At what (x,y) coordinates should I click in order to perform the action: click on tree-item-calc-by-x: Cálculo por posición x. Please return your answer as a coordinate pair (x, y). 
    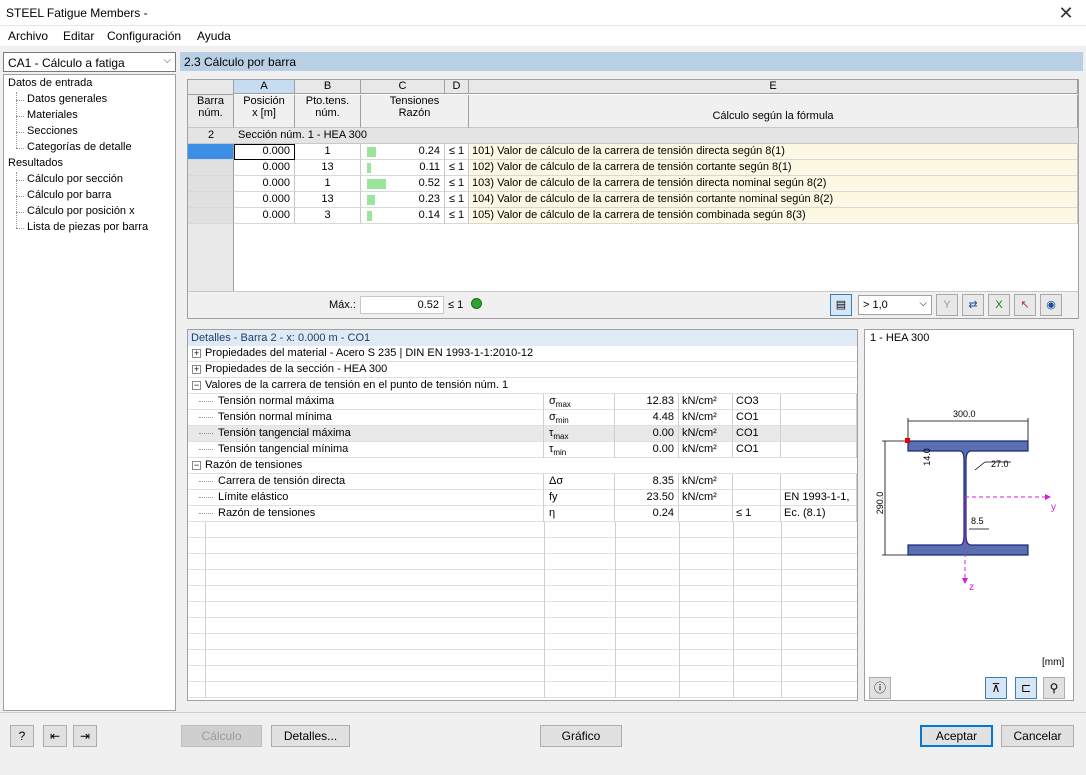
    Looking at the image, I should click on (81, 211).